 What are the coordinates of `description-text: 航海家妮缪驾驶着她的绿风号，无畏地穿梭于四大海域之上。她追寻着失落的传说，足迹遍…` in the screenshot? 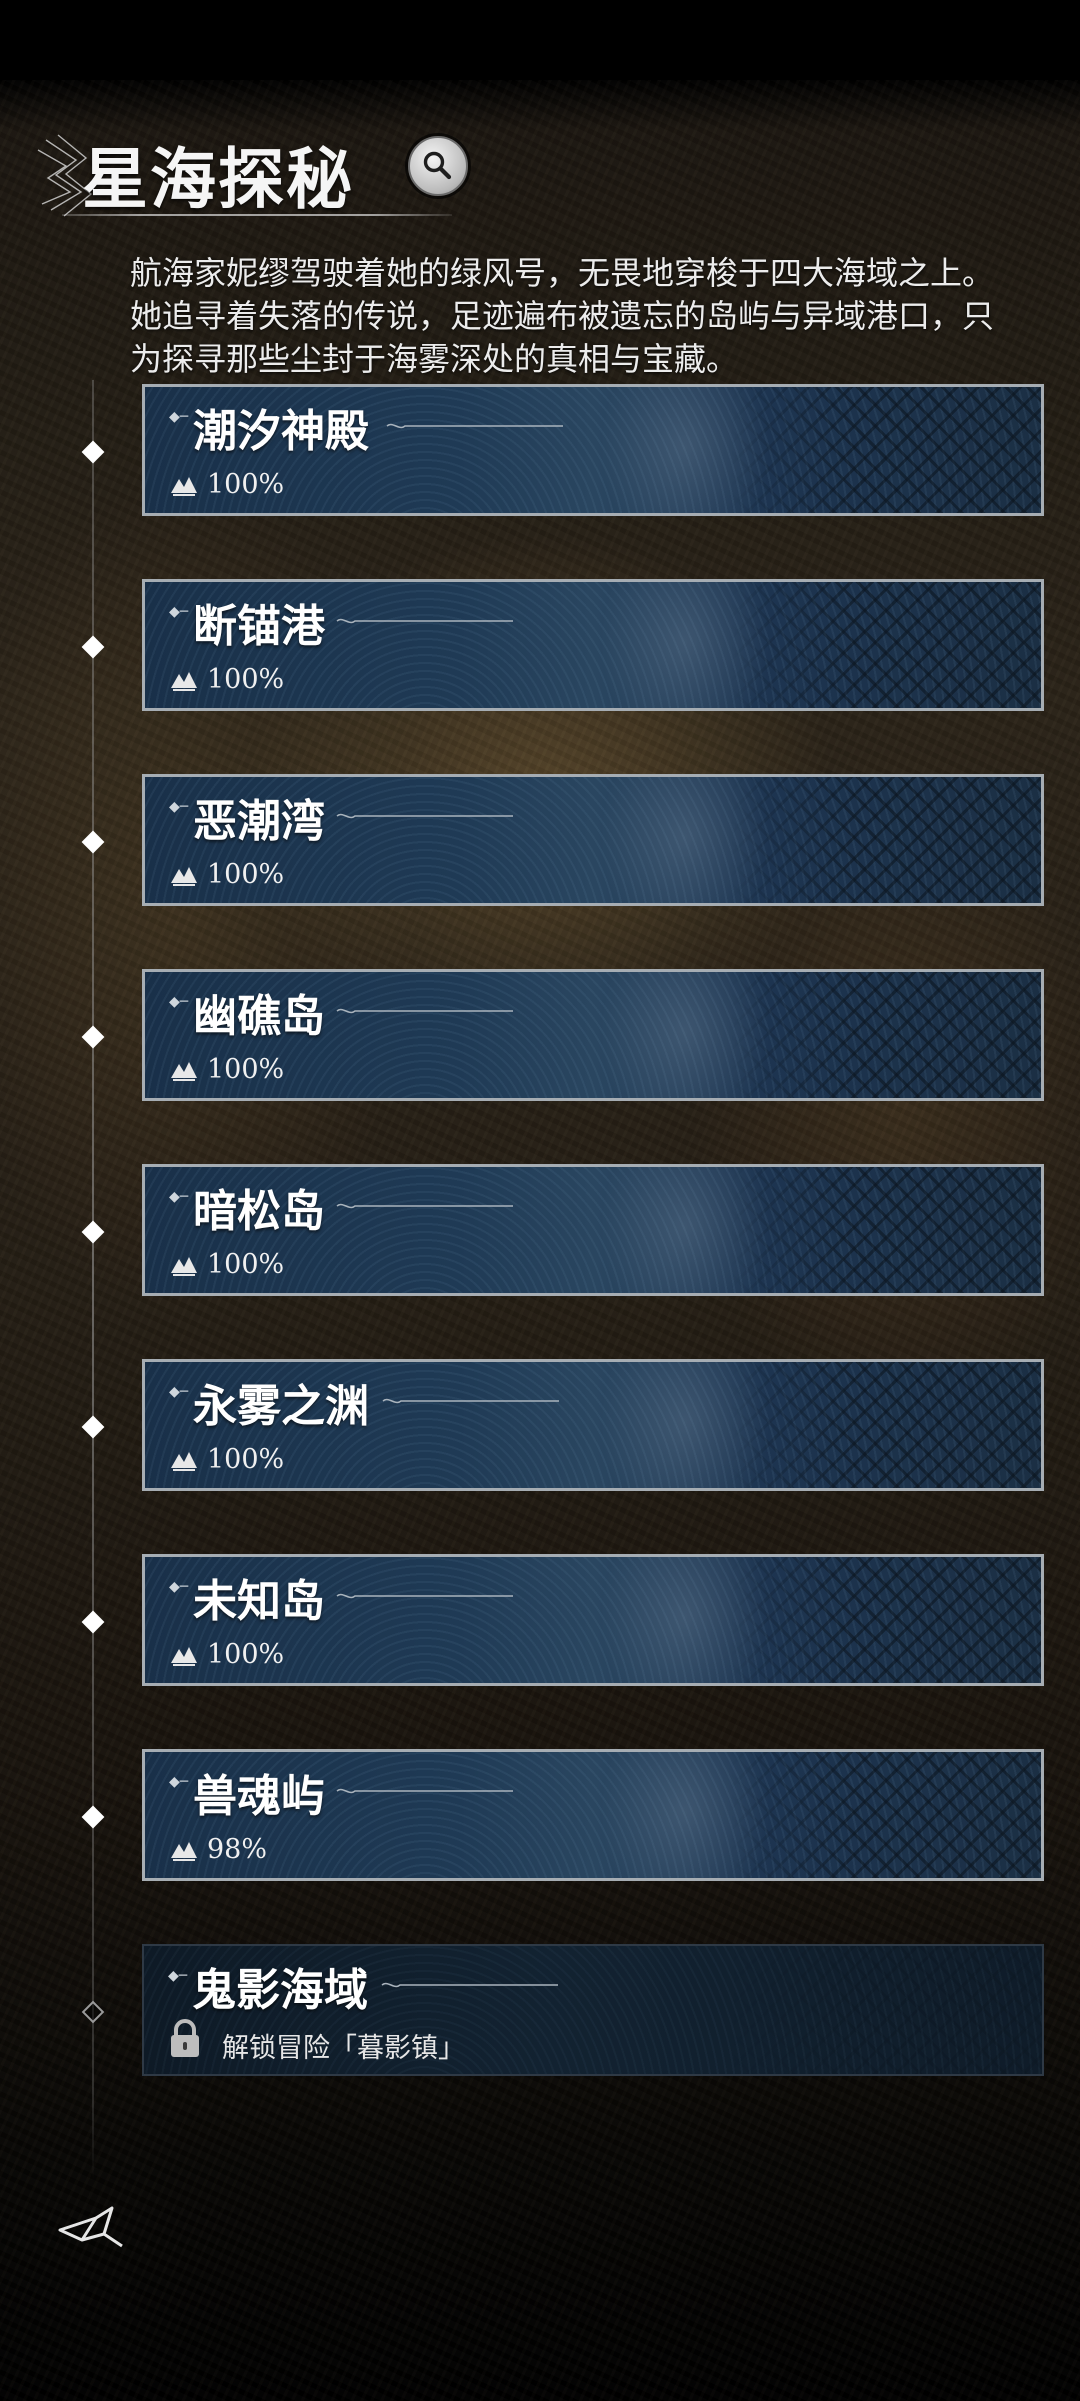 It's located at (562, 316).